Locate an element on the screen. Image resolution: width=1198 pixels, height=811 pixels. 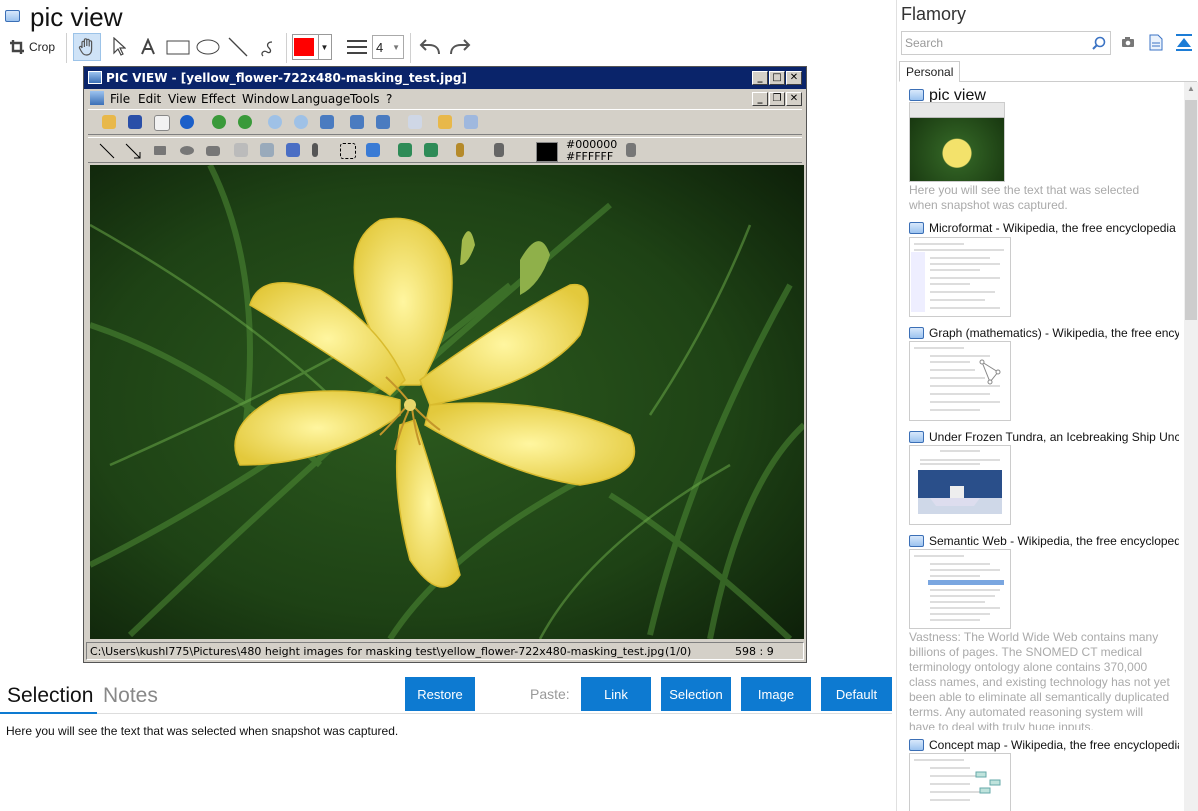
tab-personal: Personal is located at coordinates (929, 71).